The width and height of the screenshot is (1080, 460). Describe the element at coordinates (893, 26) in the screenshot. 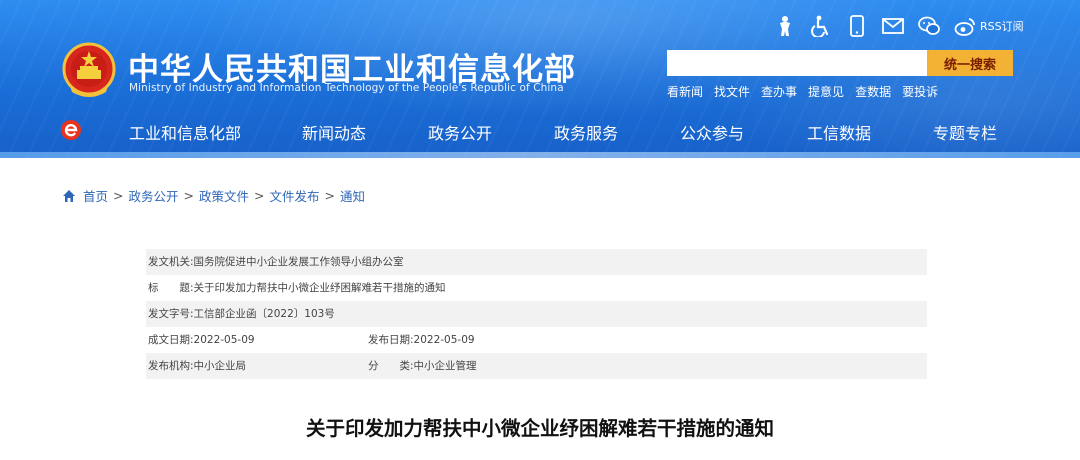

I see `mail-icon` at that location.